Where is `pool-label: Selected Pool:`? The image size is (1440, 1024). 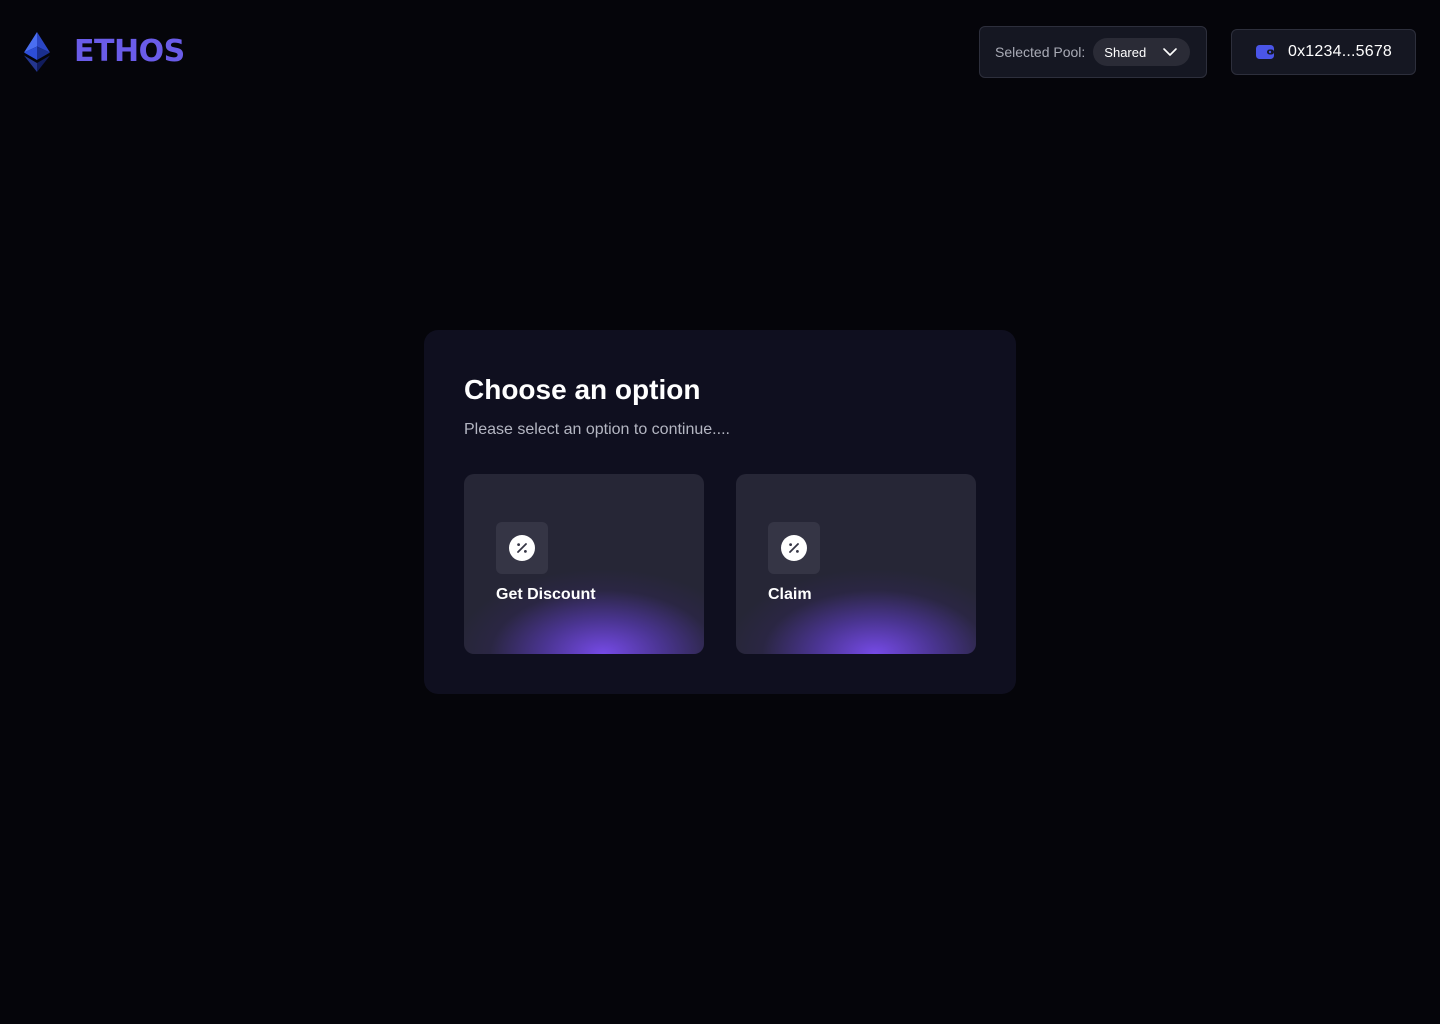 pool-label: Selected Pool: is located at coordinates (1040, 52).